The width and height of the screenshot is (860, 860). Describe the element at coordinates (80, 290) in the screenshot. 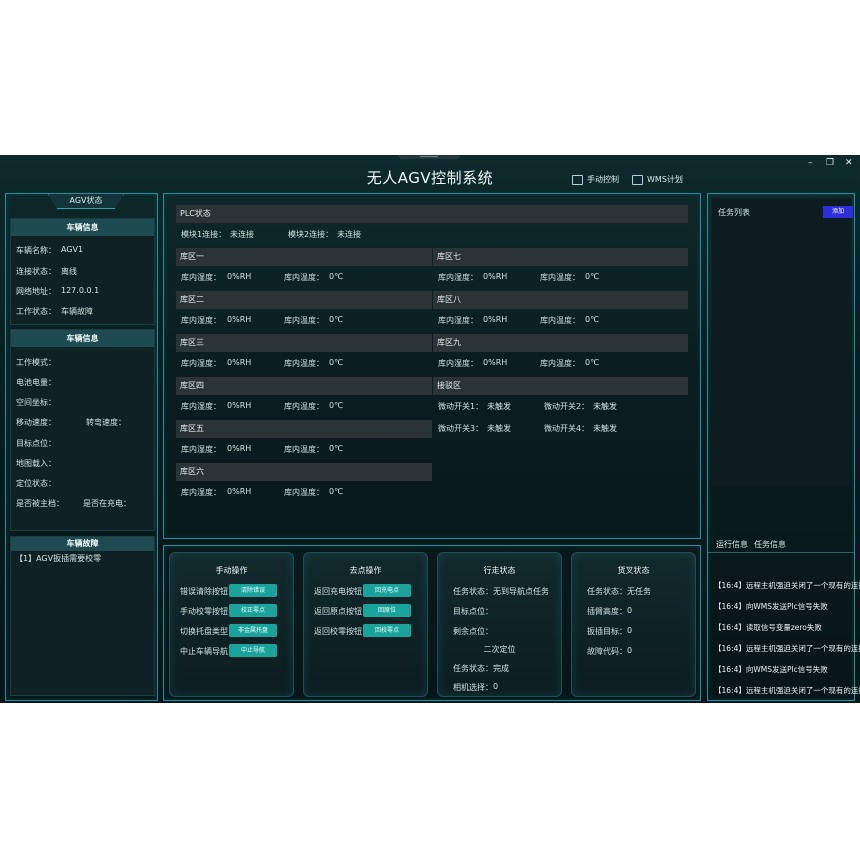

I see `network-value: 127.0.0.1` at that location.